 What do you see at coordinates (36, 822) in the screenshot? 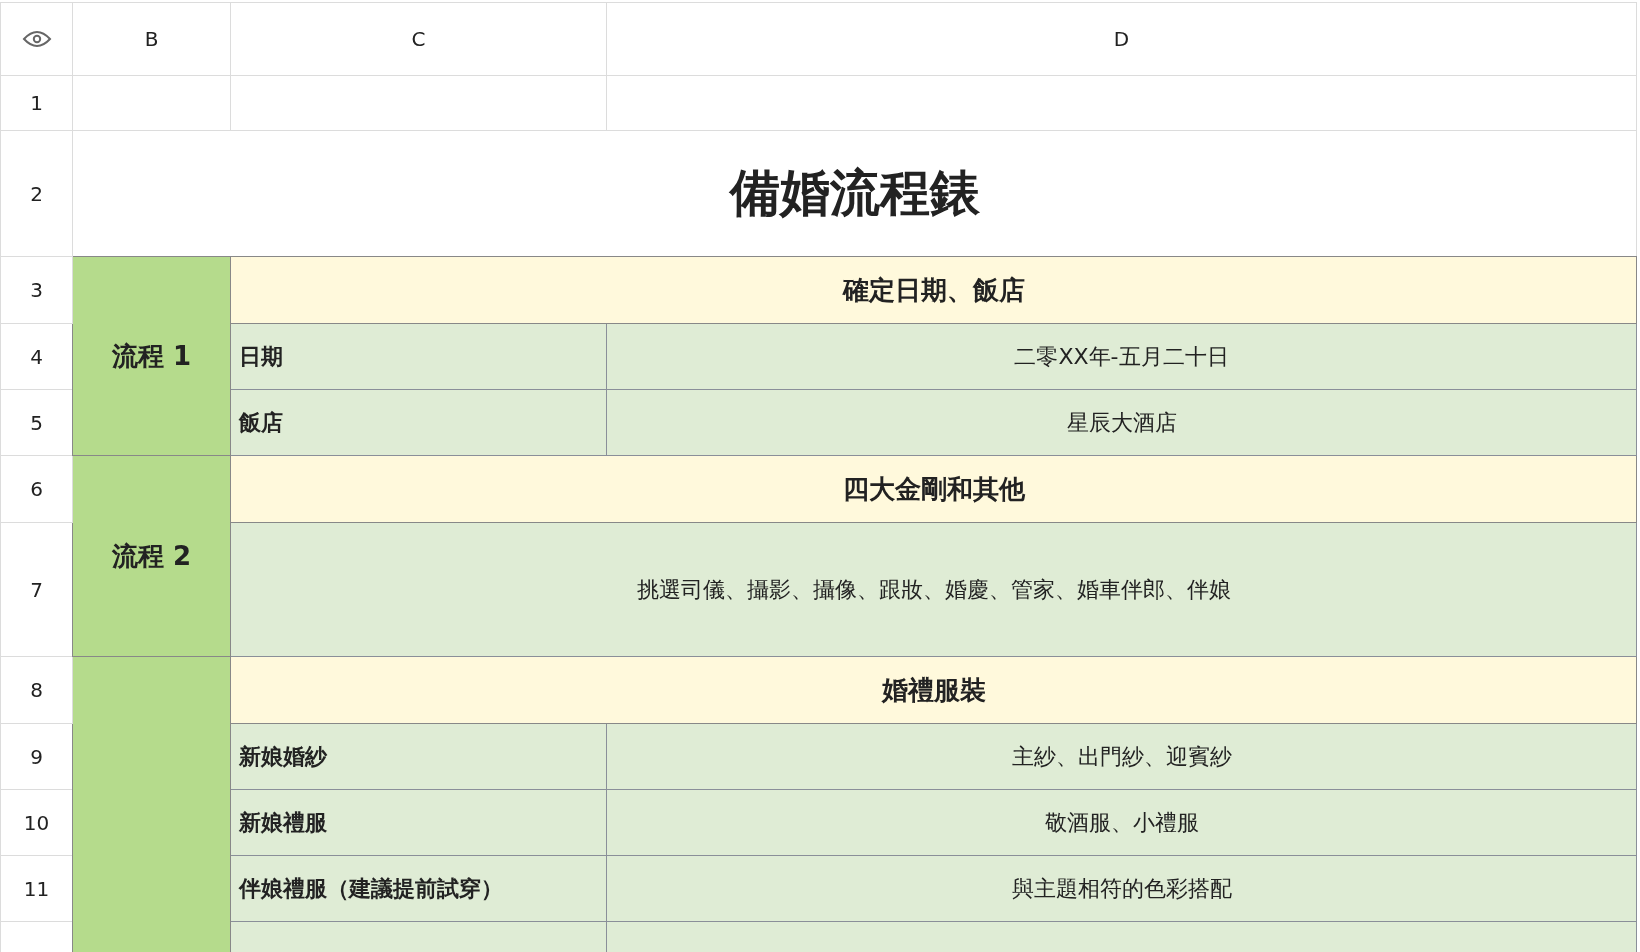
I see `row-number: 10` at bounding box center [36, 822].